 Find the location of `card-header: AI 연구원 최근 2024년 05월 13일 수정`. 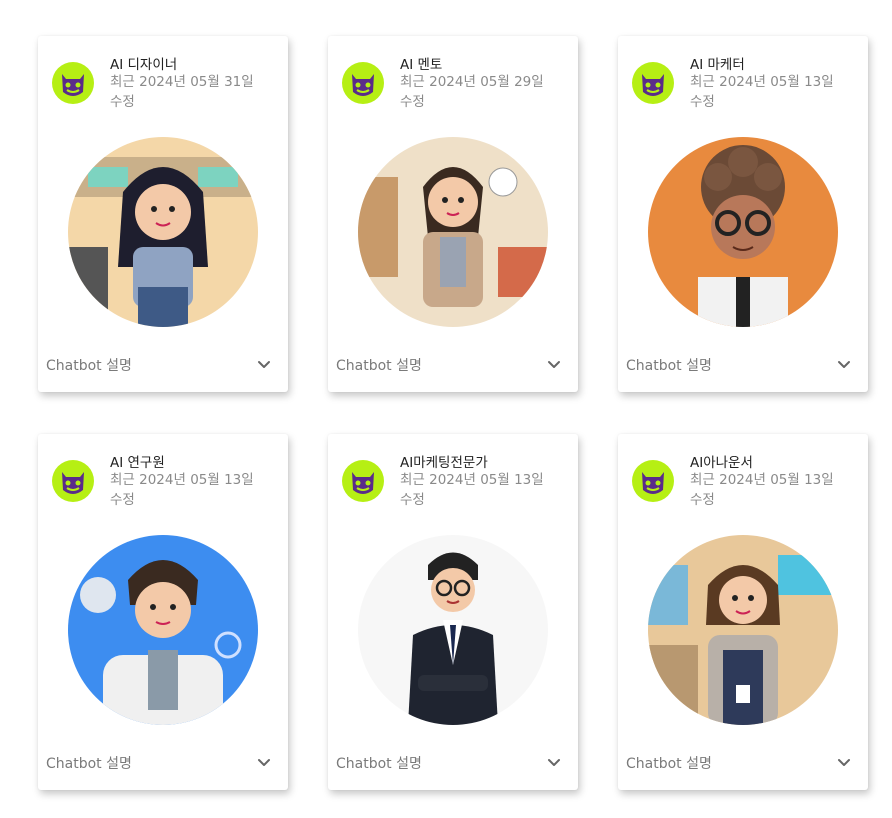

card-header: AI 연구원 최근 2024년 05월 13일 수정 is located at coordinates (165, 480).